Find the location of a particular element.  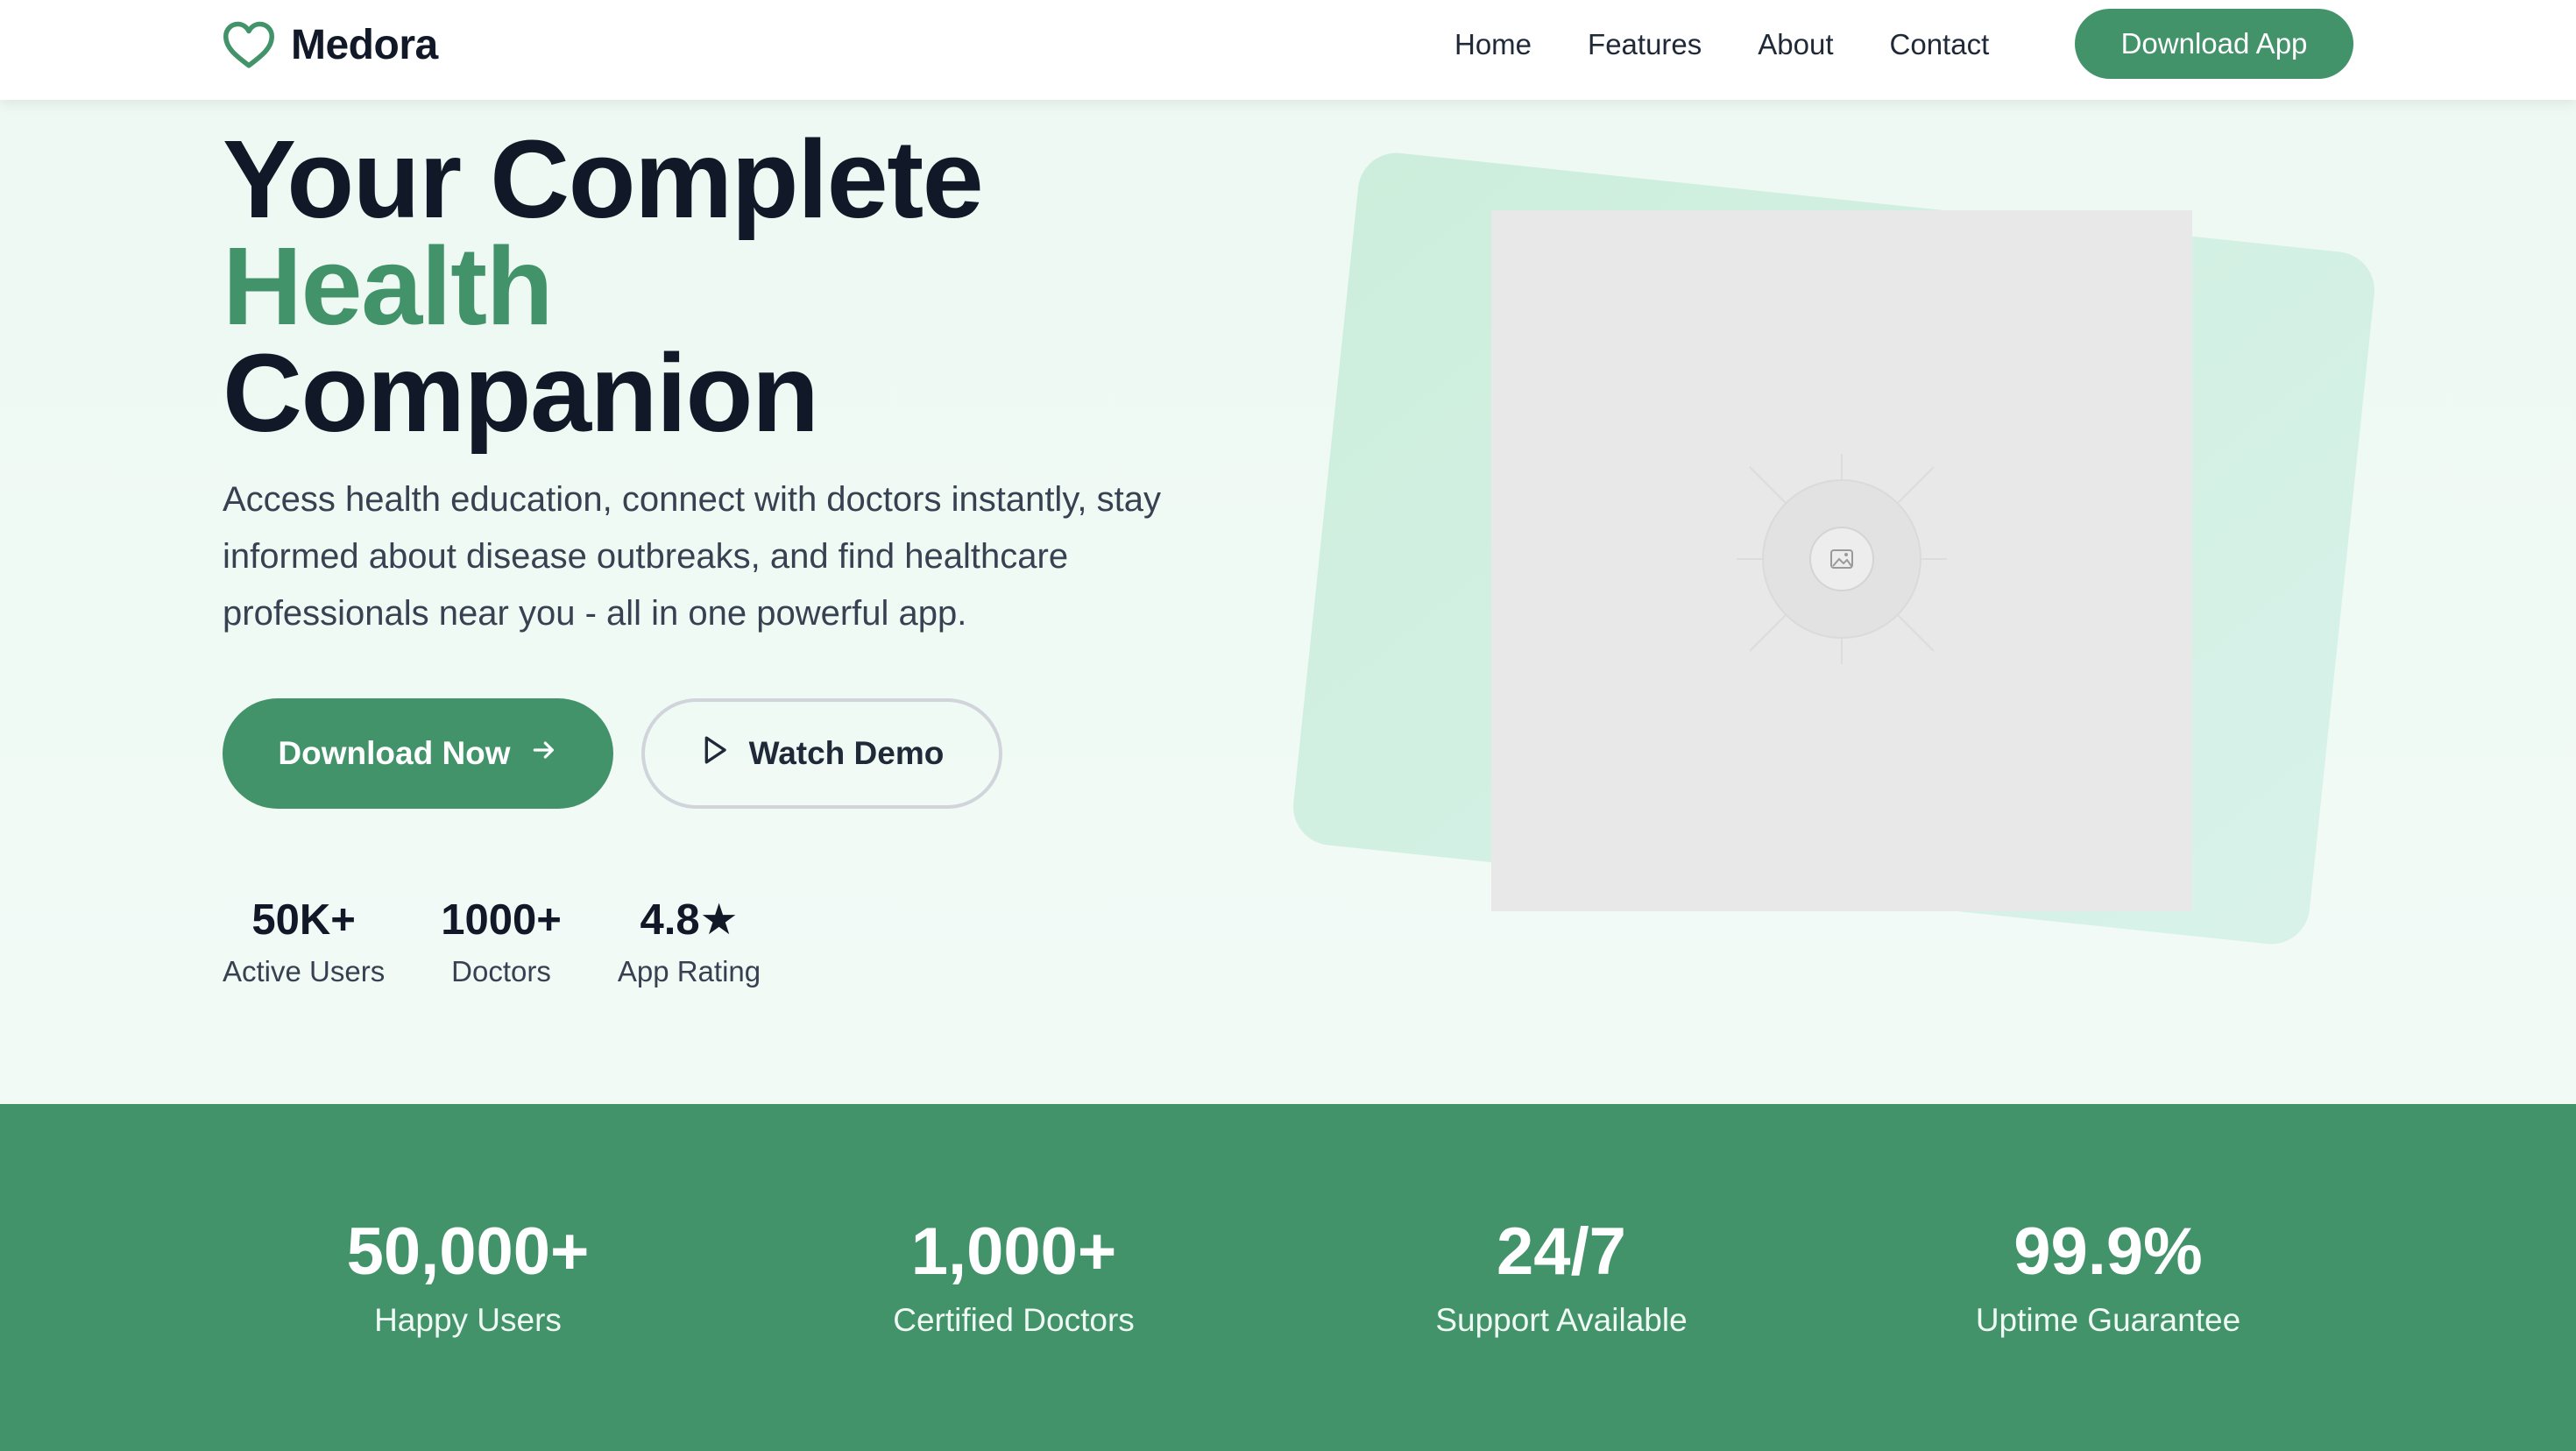

watch-demo-label: Watch Demo is located at coordinates (846, 753).